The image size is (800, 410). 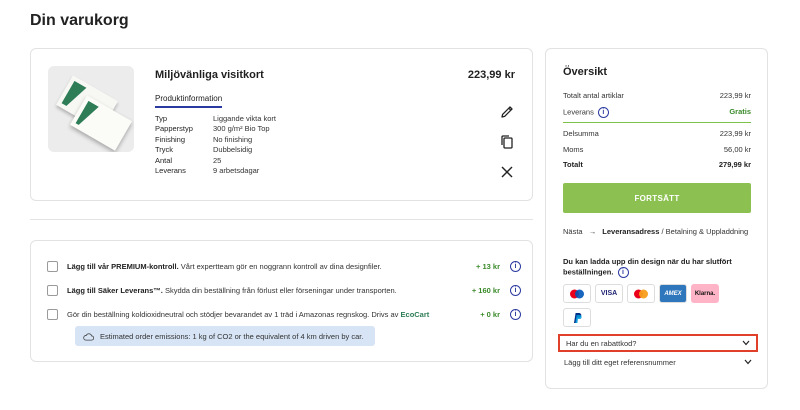 I want to click on summary-row: Moms 56,00 kr, so click(x=657, y=149).